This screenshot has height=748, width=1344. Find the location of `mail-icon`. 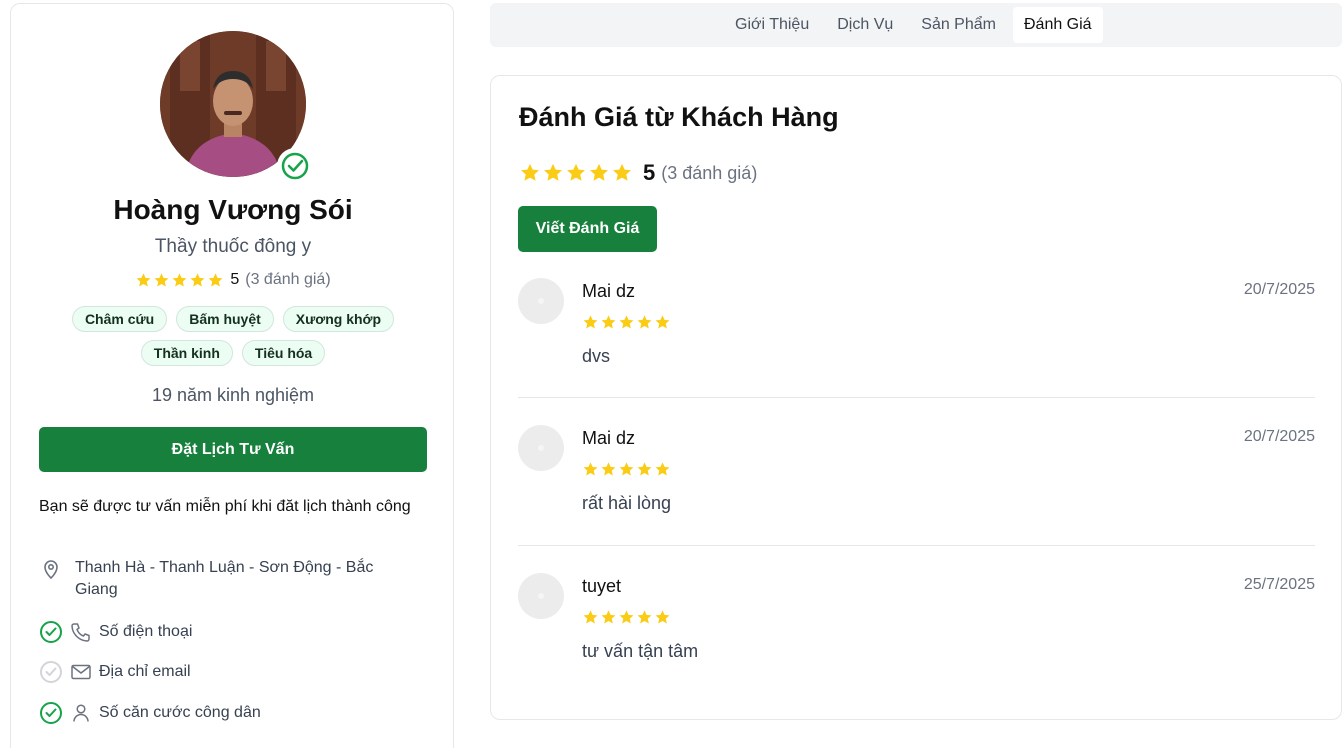

mail-icon is located at coordinates (81, 672).